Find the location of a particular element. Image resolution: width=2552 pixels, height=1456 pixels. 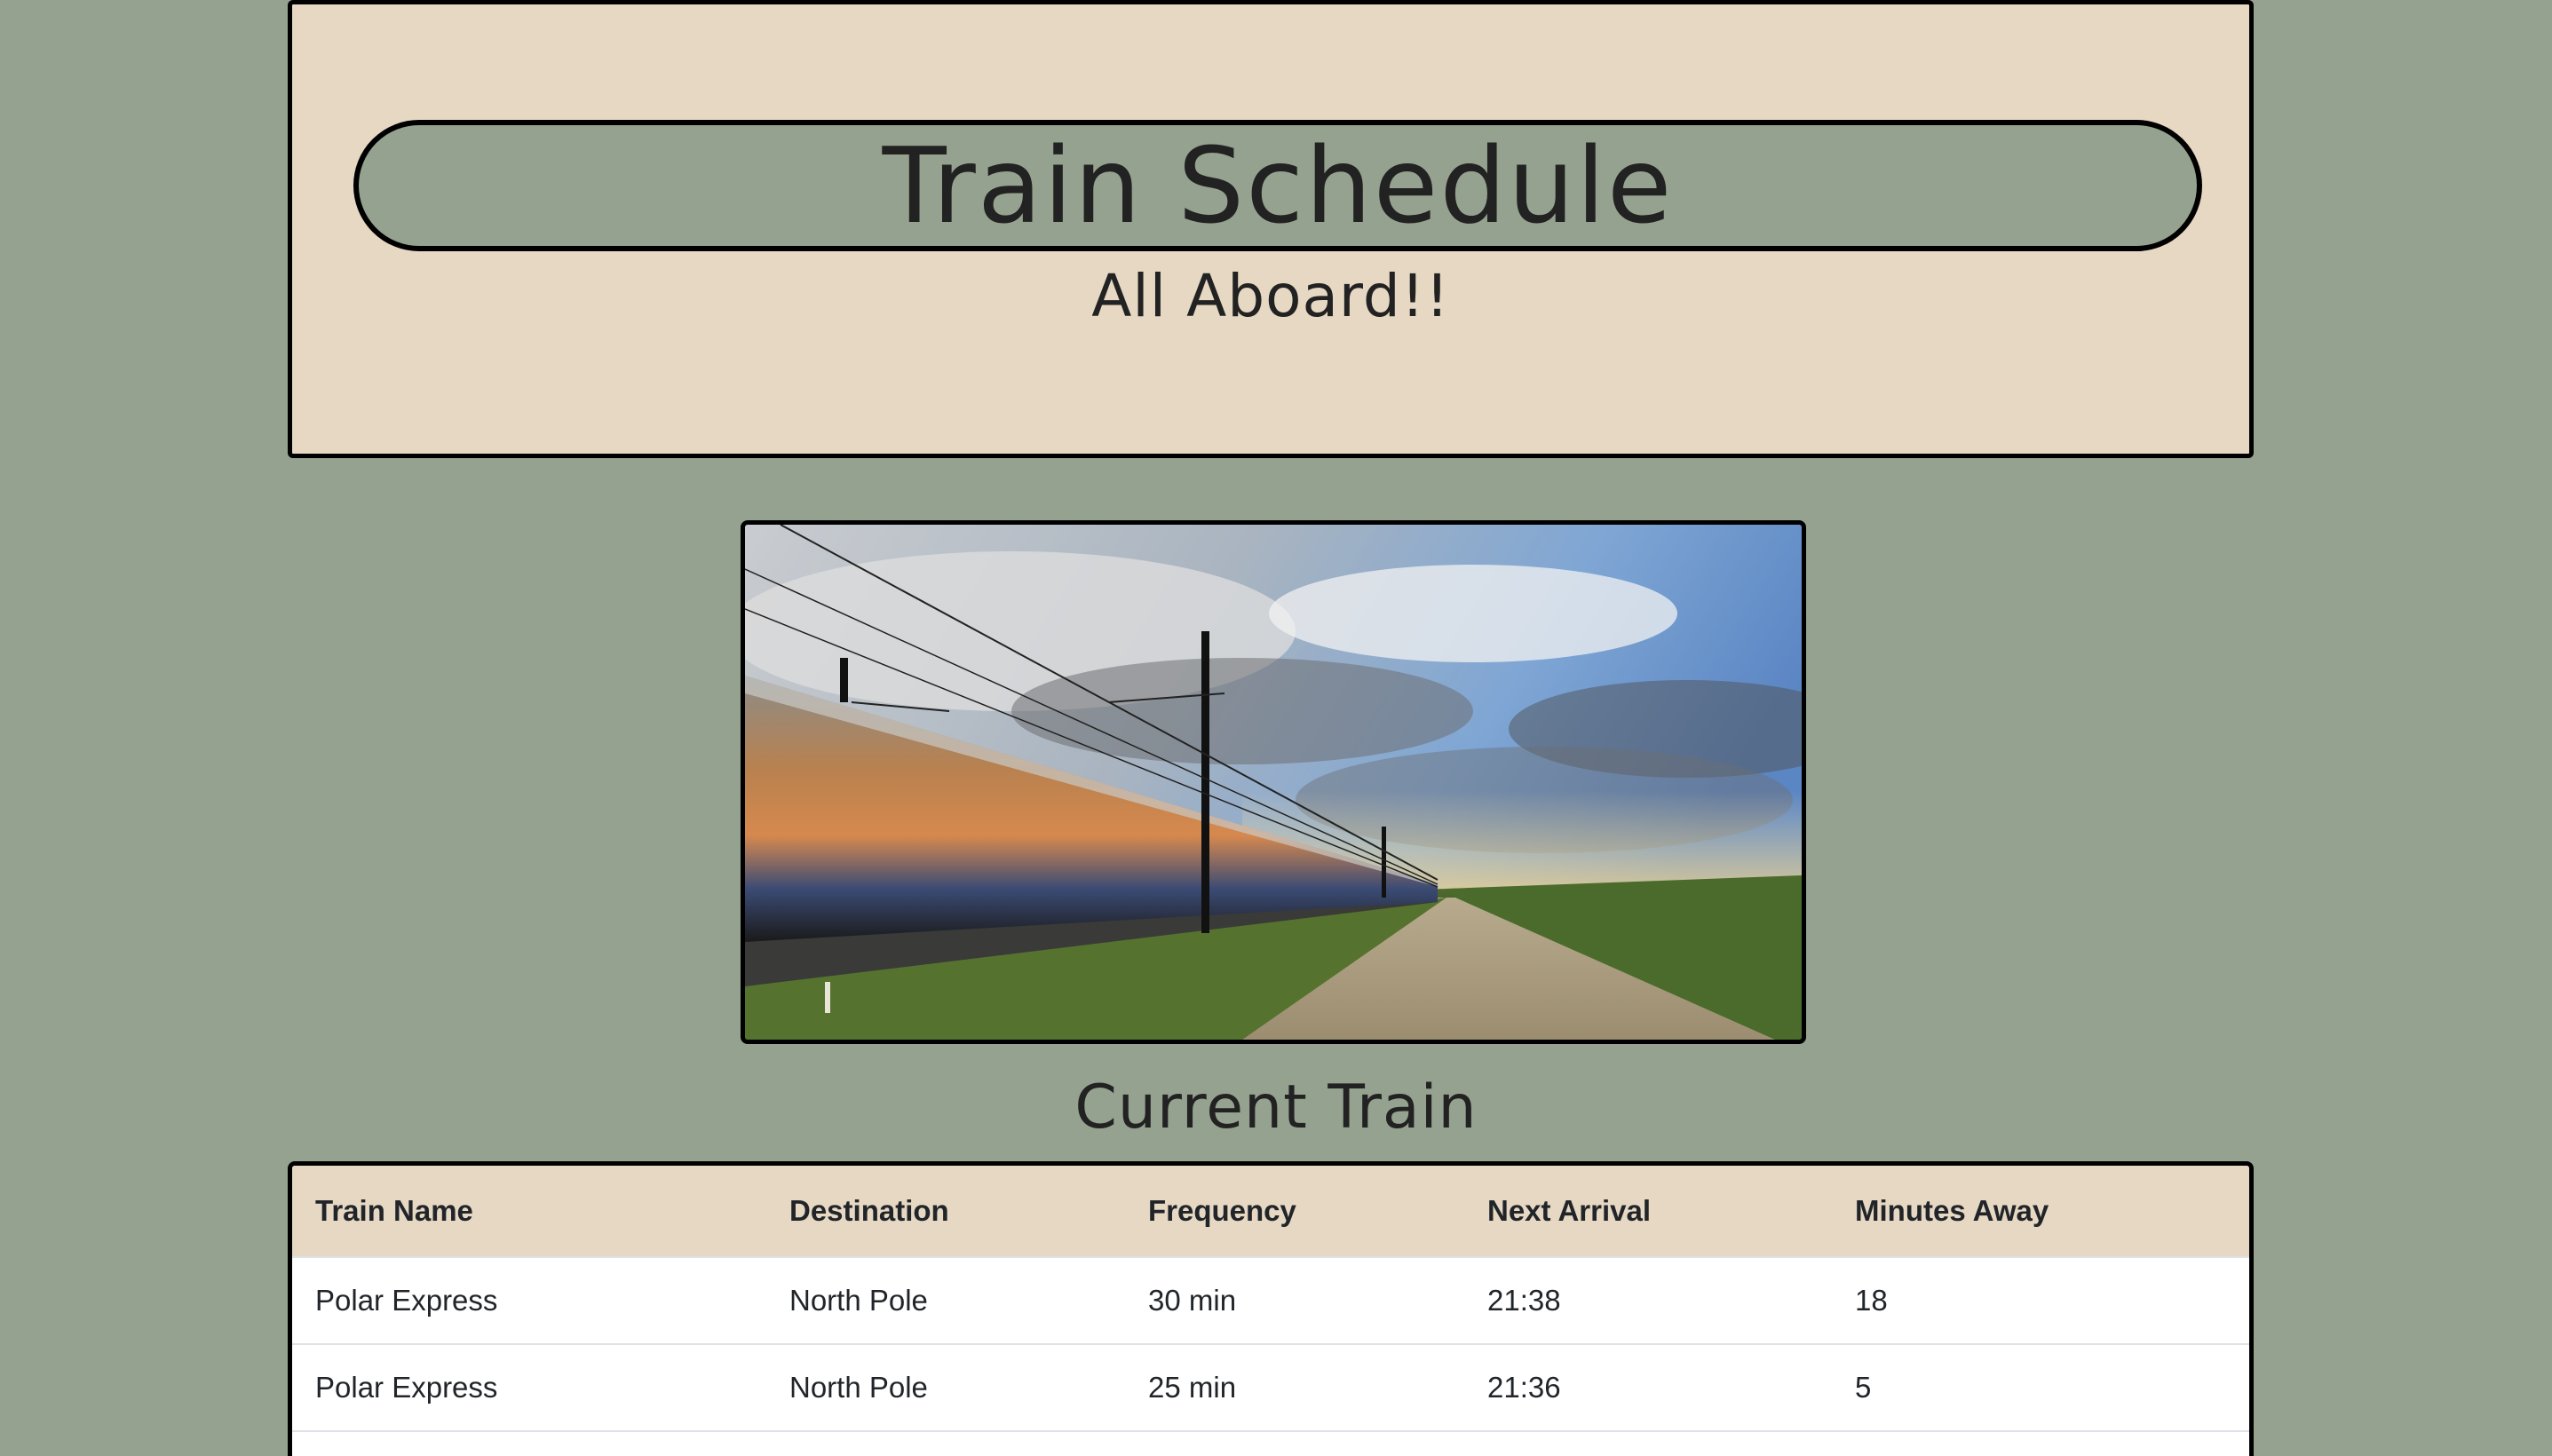

cell-minutes-away: 18 is located at coordinates (2040, 1301).